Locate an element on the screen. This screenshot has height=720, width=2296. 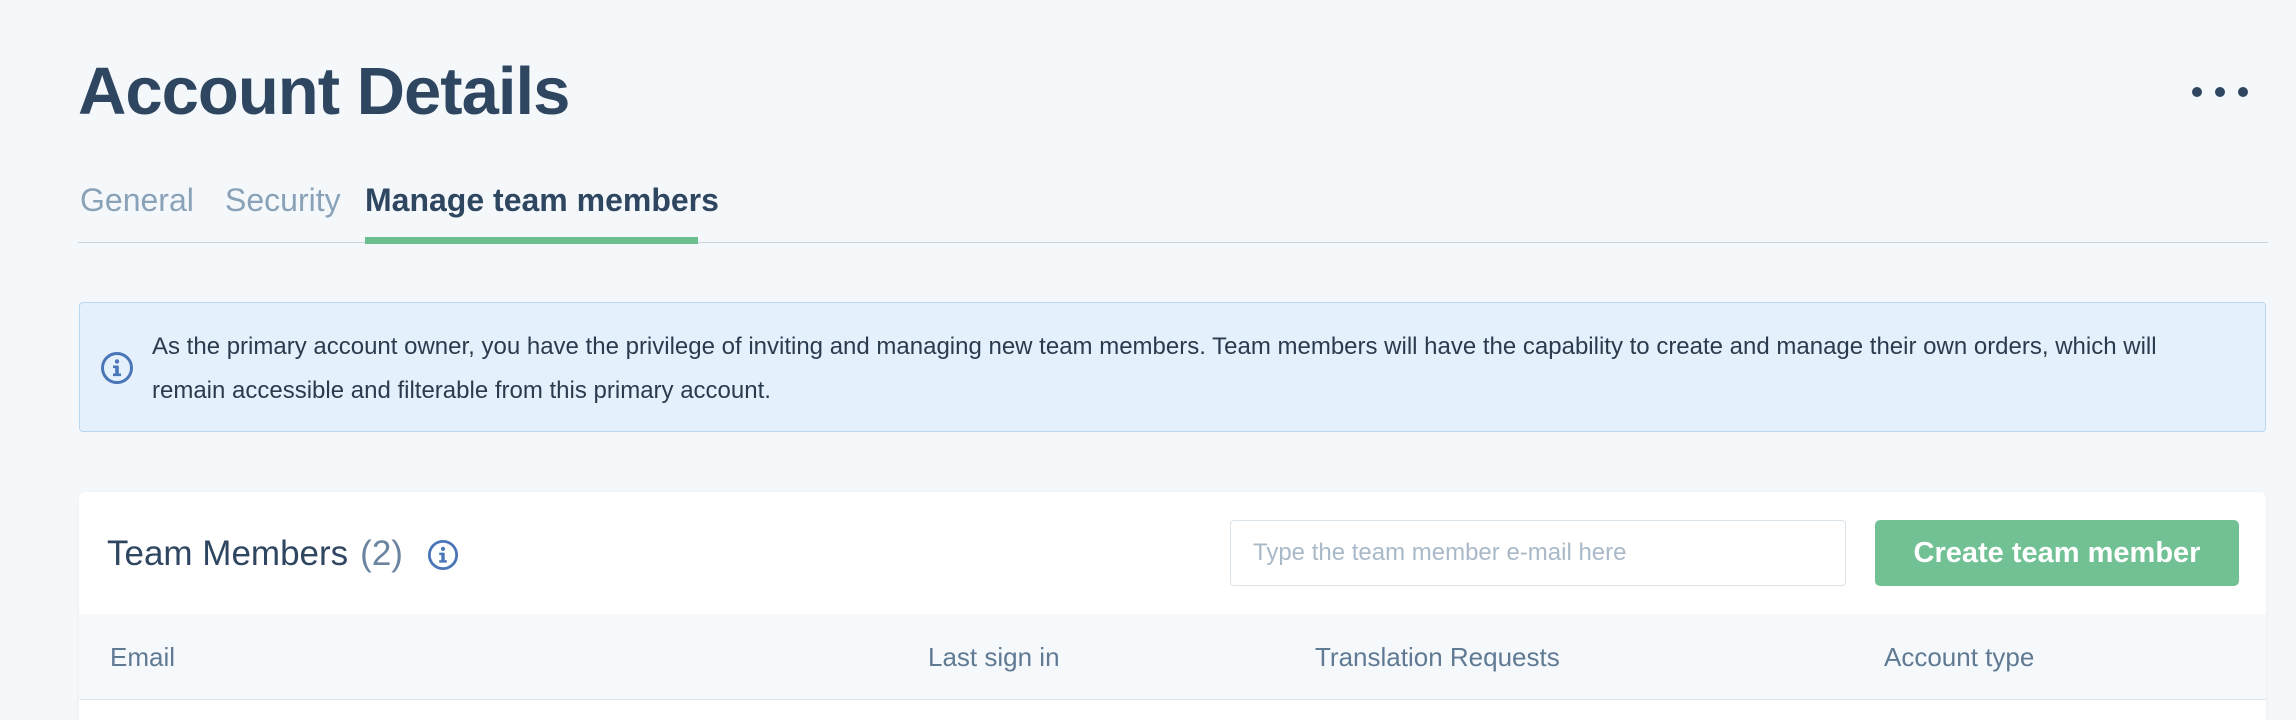
team-members-heading: Team Members (2) is located at coordinates (283, 554).